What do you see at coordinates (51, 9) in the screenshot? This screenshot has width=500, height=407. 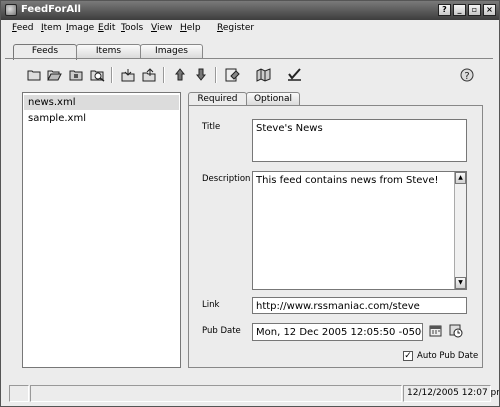 I see `window-title: FeedForAll` at bounding box center [51, 9].